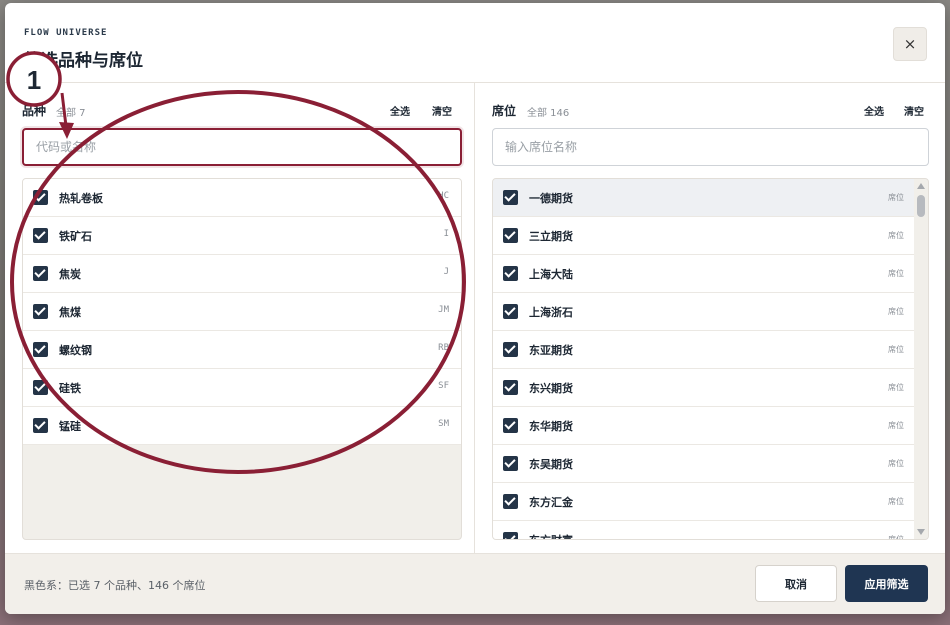 This screenshot has width=950, height=625. What do you see at coordinates (443, 348) in the screenshot?
I see `variety-code: RB` at bounding box center [443, 348].